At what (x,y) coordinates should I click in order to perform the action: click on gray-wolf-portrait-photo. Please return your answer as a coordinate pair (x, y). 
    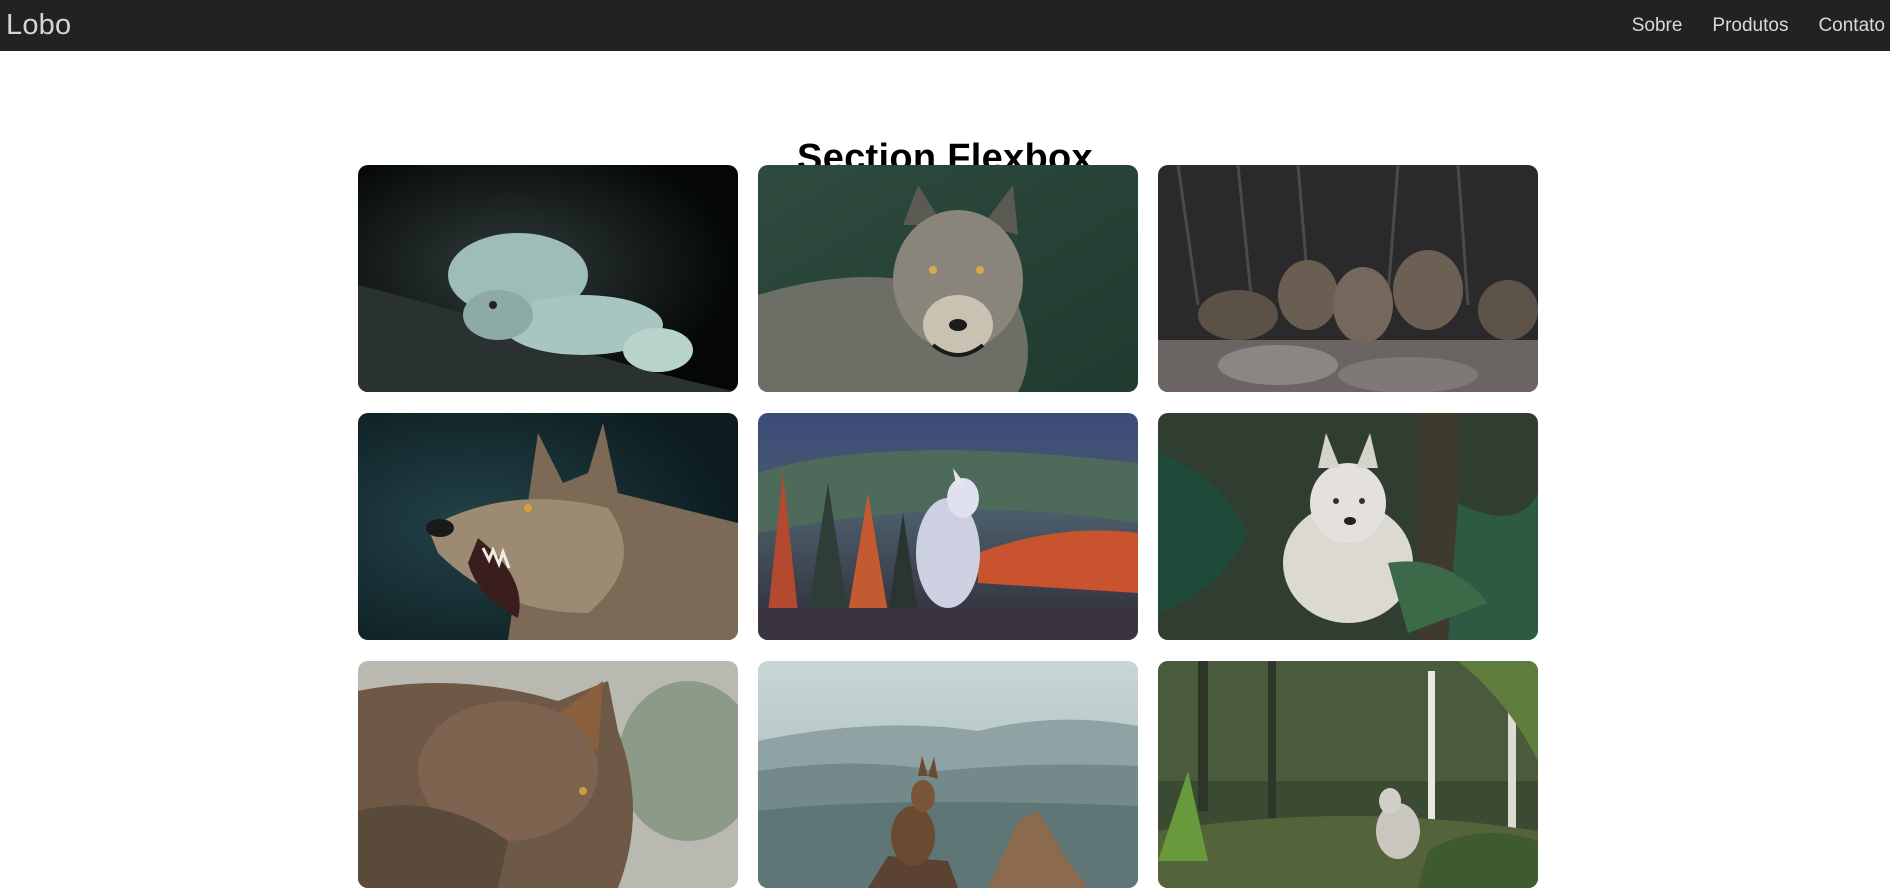
    Looking at the image, I should click on (948, 278).